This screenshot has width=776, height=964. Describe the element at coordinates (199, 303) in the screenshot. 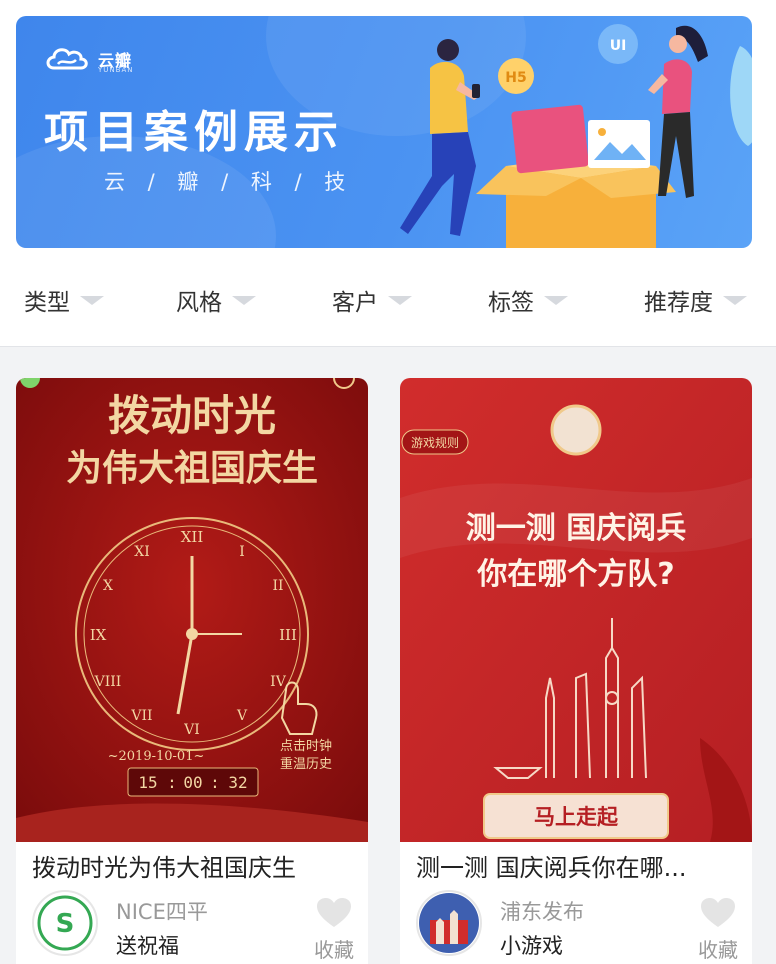

I see `filter-label: 风格` at that location.